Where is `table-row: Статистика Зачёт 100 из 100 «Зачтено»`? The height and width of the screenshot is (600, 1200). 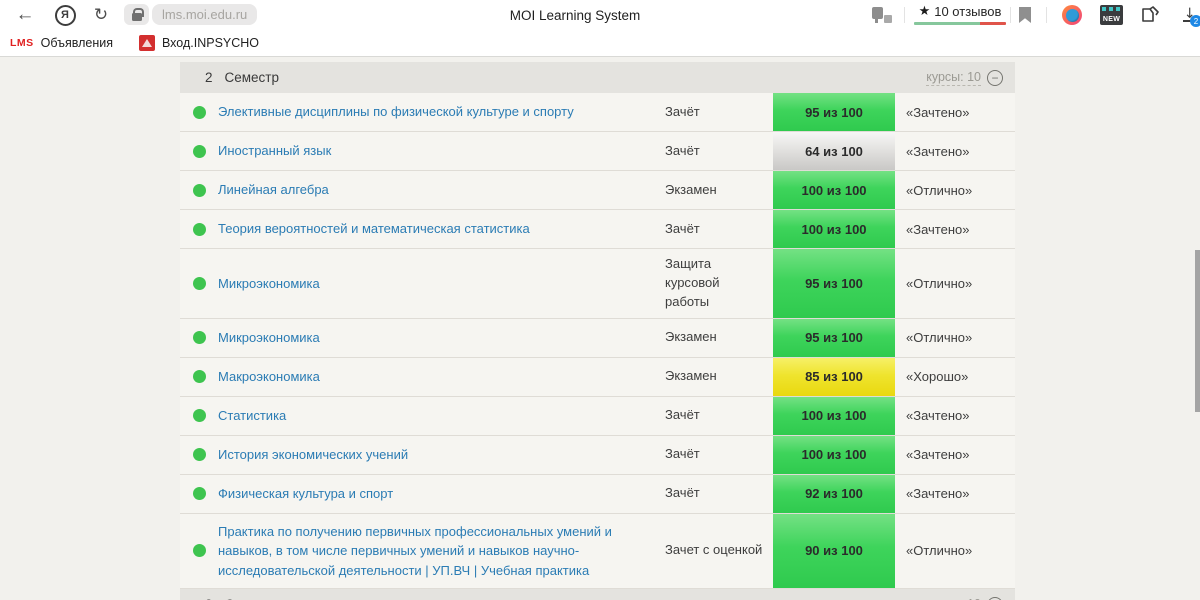 table-row: Статистика Зачёт 100 из 100 «Зачтено» is located at coordinates (597, 416).